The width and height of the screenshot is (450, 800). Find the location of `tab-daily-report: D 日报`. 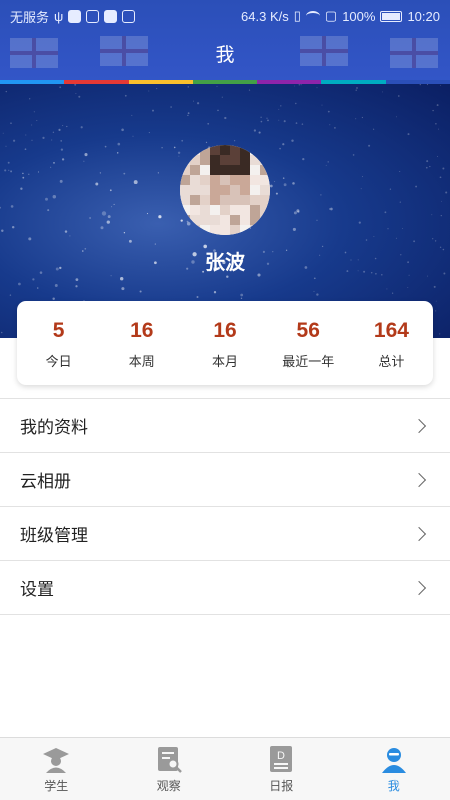

tab-daily-report: D 日报 is located at coordinates (281, 769).